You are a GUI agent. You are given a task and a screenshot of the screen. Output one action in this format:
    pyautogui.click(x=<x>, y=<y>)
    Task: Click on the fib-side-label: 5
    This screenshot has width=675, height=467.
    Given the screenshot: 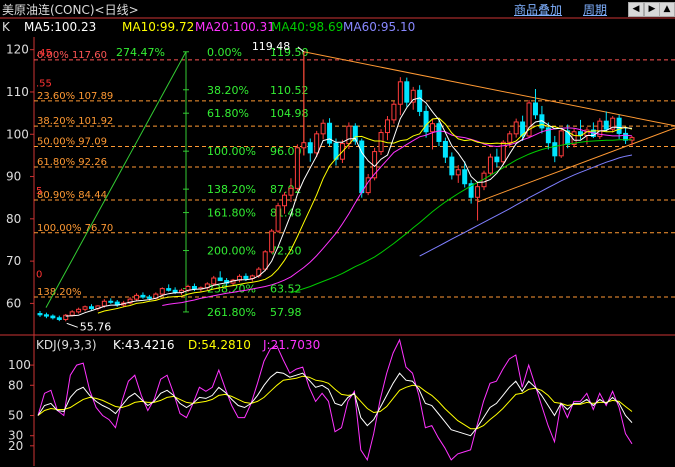 What is the action you would take?
    pyautogui.click(x=39, y=191)
    